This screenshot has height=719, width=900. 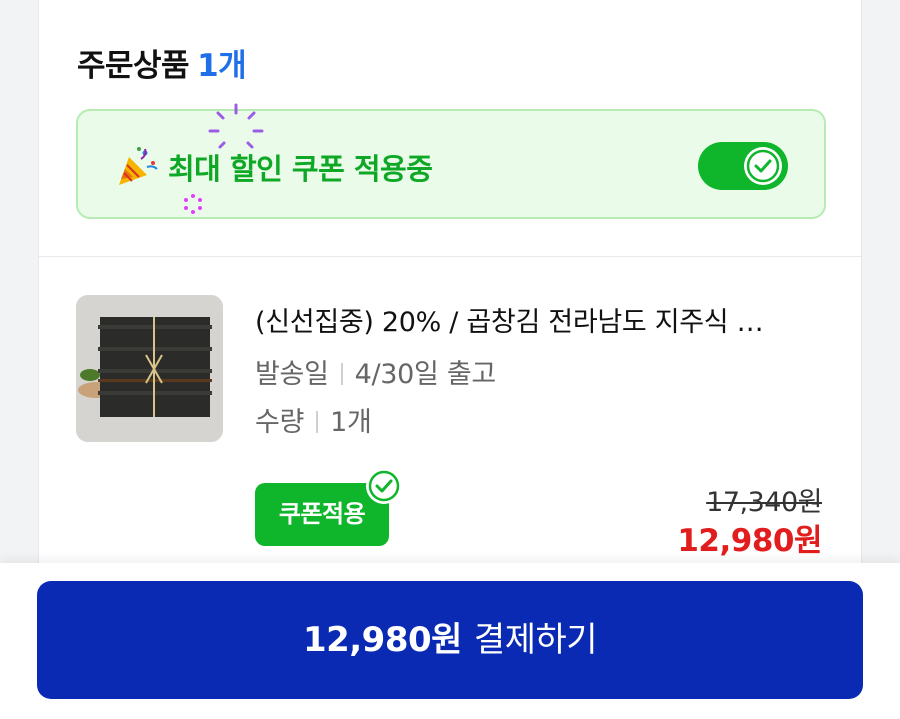 I want to click on toggle-knob, so click(x=763, y=166).